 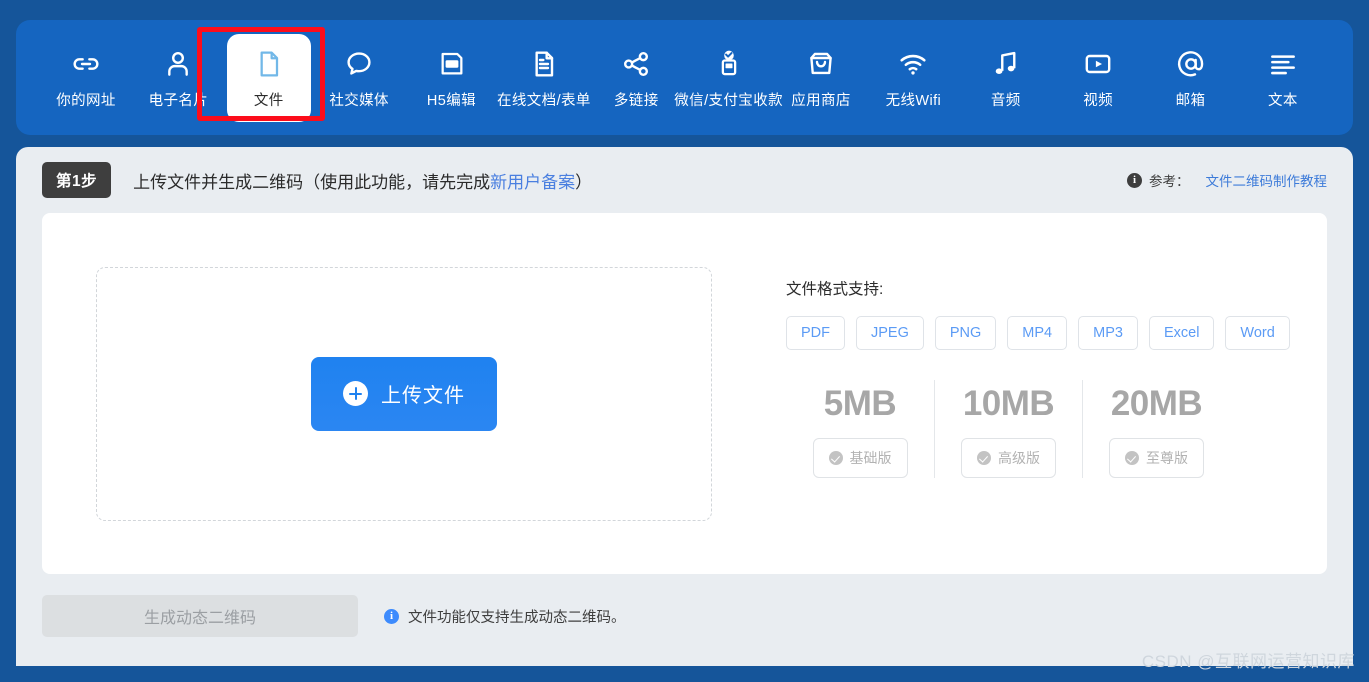 I want to click on nav-item-label: 社交媒体, so click(x=359, y=100).